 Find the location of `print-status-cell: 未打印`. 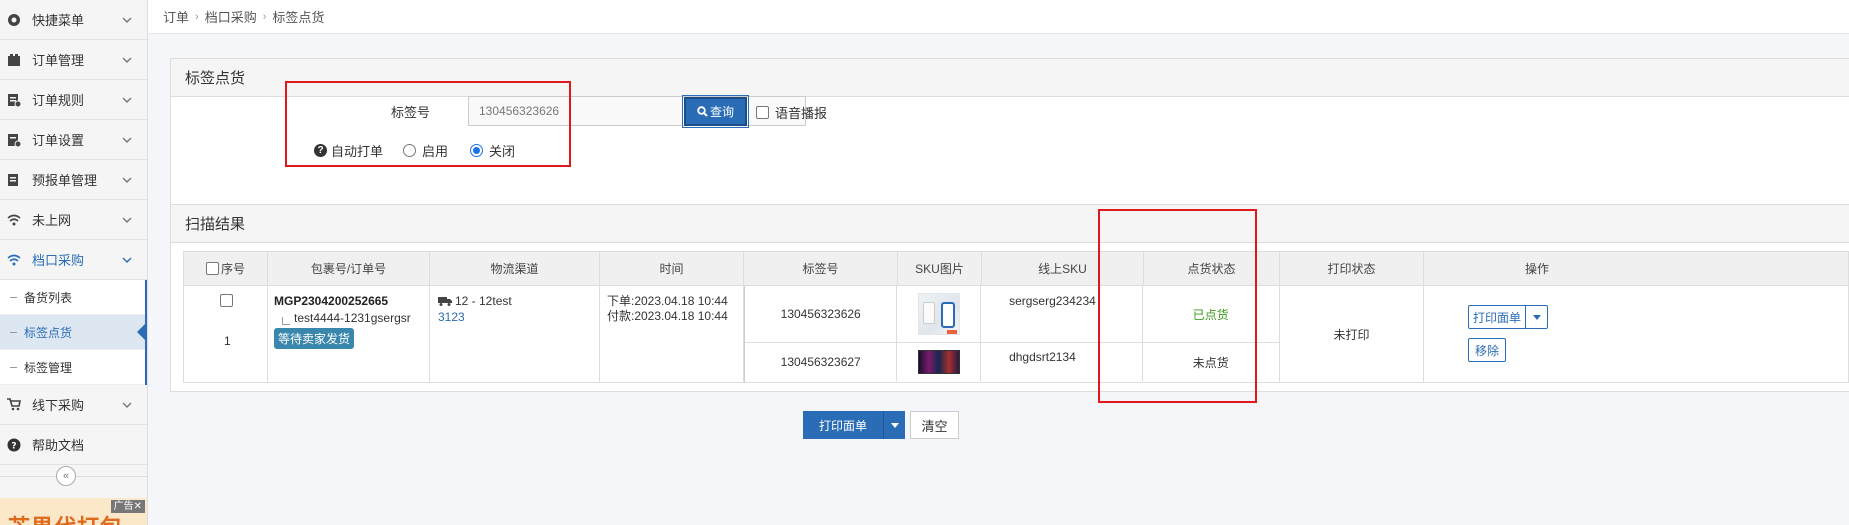

print-status-cell: 未打印 is located at coordinates (1352, 334).